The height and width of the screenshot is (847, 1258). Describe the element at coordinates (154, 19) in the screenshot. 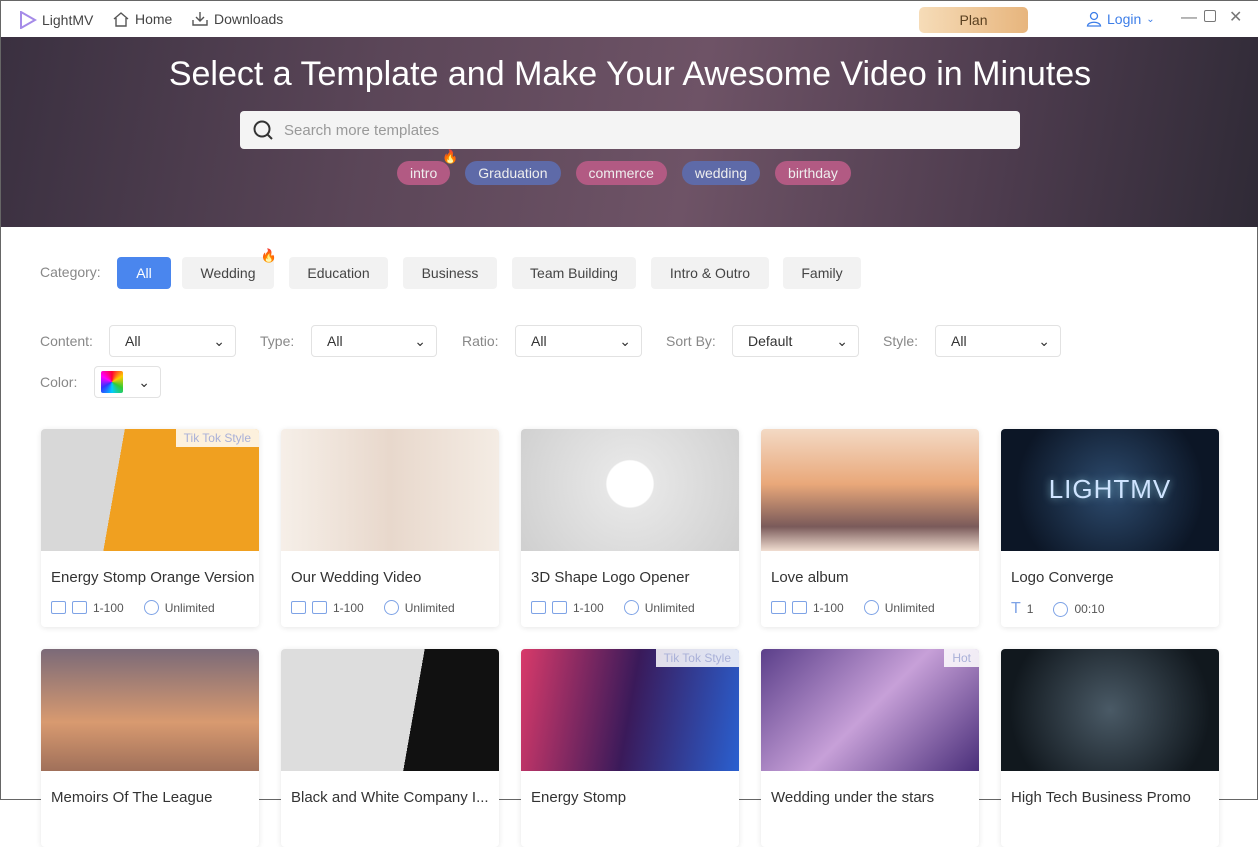

I see `nav-home-label: Home` at that location.